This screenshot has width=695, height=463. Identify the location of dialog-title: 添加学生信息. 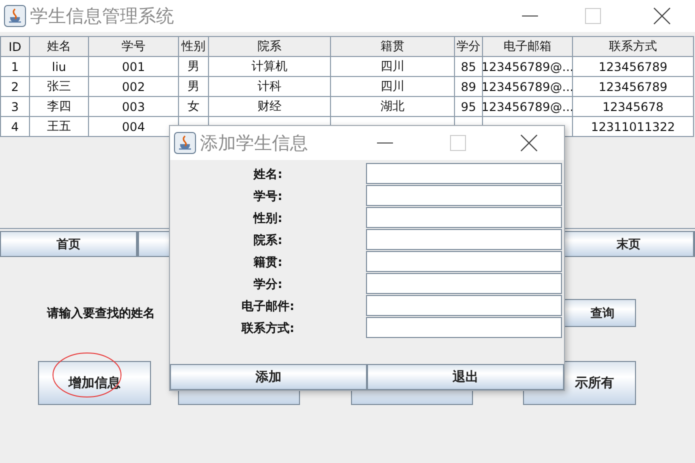
(254, 143).